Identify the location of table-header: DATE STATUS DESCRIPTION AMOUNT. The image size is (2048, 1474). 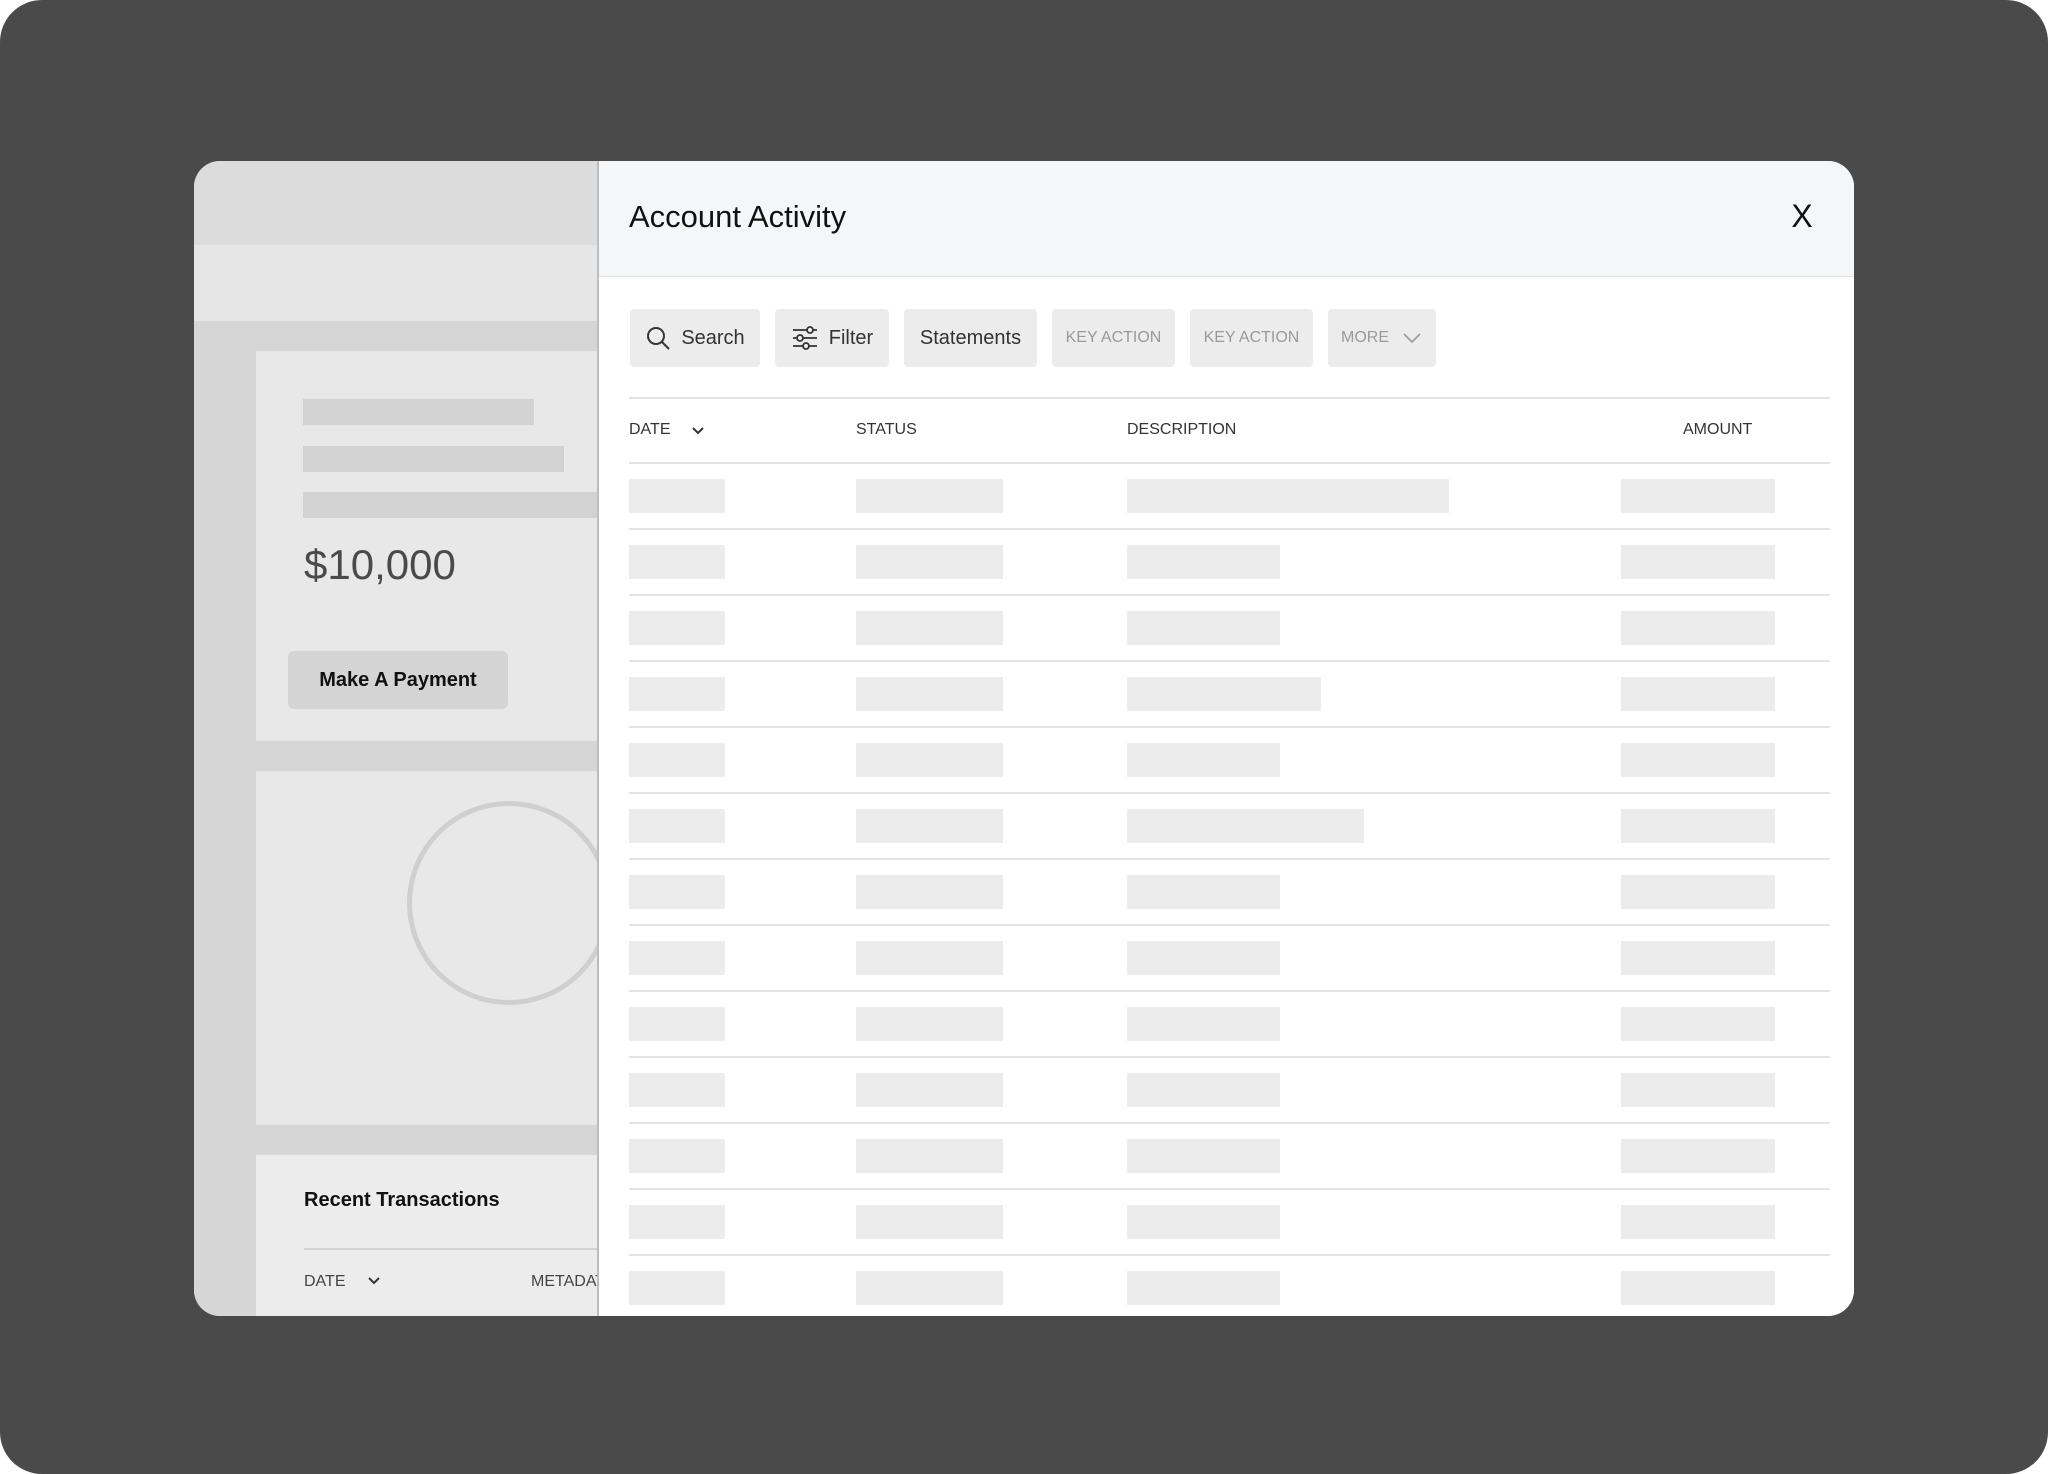
(1229, 430).